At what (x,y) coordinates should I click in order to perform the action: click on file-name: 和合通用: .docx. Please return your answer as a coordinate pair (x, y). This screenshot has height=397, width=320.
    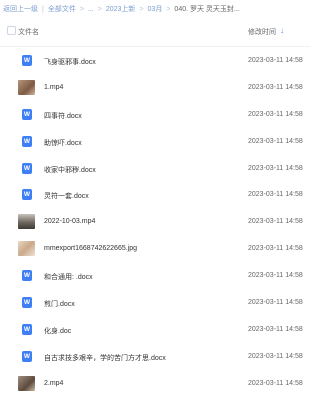
    Looking at the image, I should click on (68, 277).